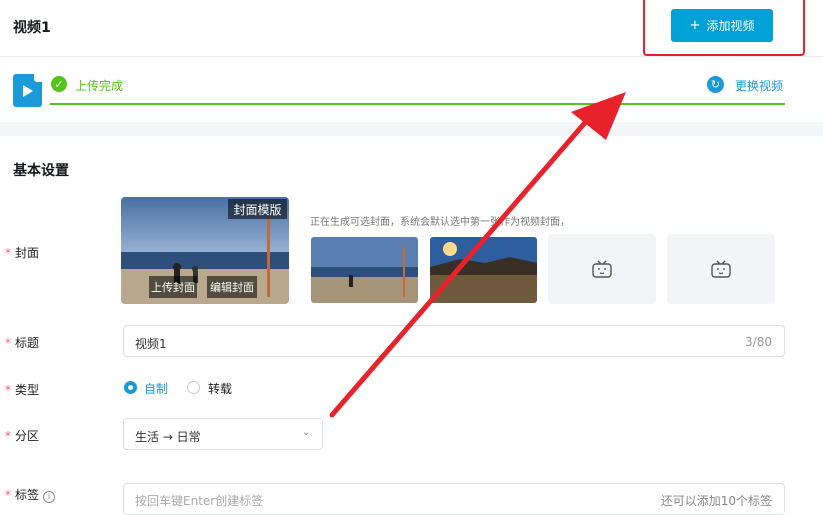 This screenshot has height=515, width=823. What do you see at coordinates (173, 287) in the screenshot?
I see `upload-cover-button: 上传封面` at bounding box center [173, 287].